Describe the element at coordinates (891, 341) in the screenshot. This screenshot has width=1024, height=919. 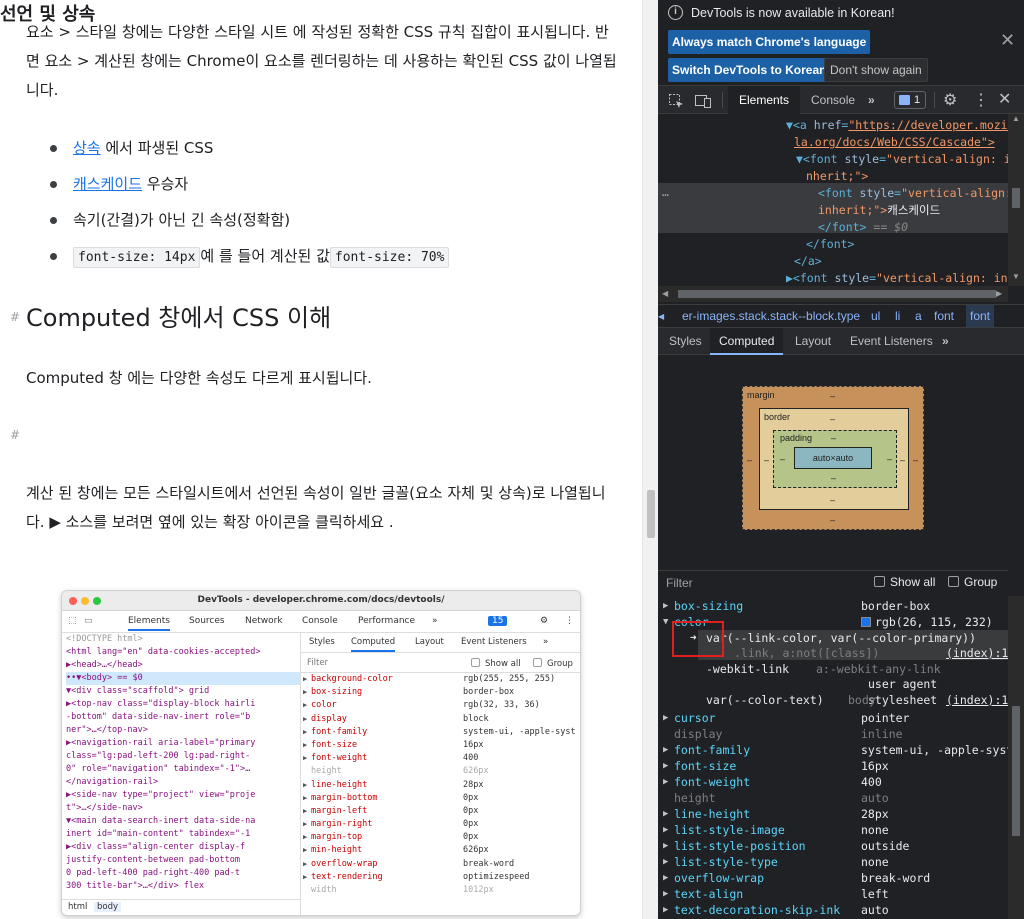
I see `tab-event-listeners: Event Listeners` at that location.